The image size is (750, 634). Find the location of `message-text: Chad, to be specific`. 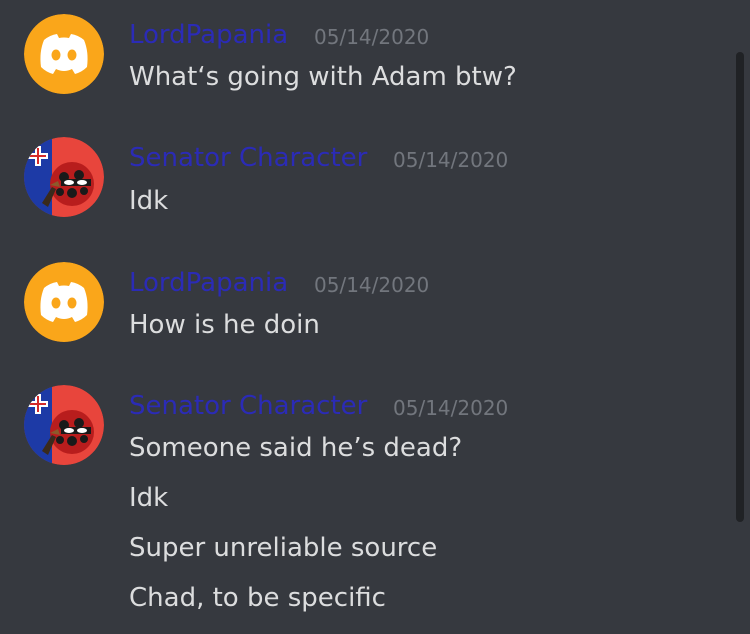

message-text: Chad, to be specific is located at coordinates (257, 598).